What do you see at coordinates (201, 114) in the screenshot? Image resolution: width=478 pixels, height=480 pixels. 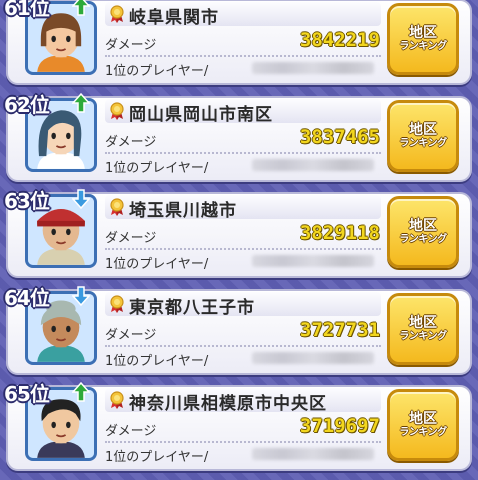 I see `city-name: 岡山県岡山市南区` at bounding box center [201, 114].